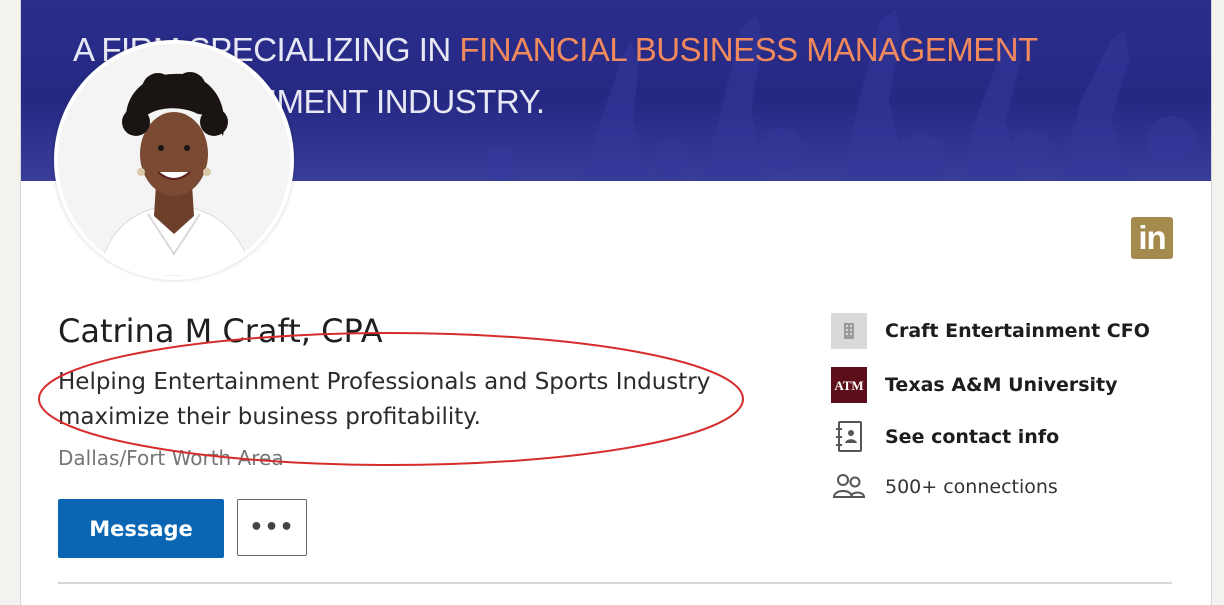 This screenshot has width=1224, height=605. What do you see at coordinates (748, 49) in the screenshot?
I see `banner-line1-highlight: FINANCIAL BUSINESS MANAGEMENT` at bounding box center [748, 49].